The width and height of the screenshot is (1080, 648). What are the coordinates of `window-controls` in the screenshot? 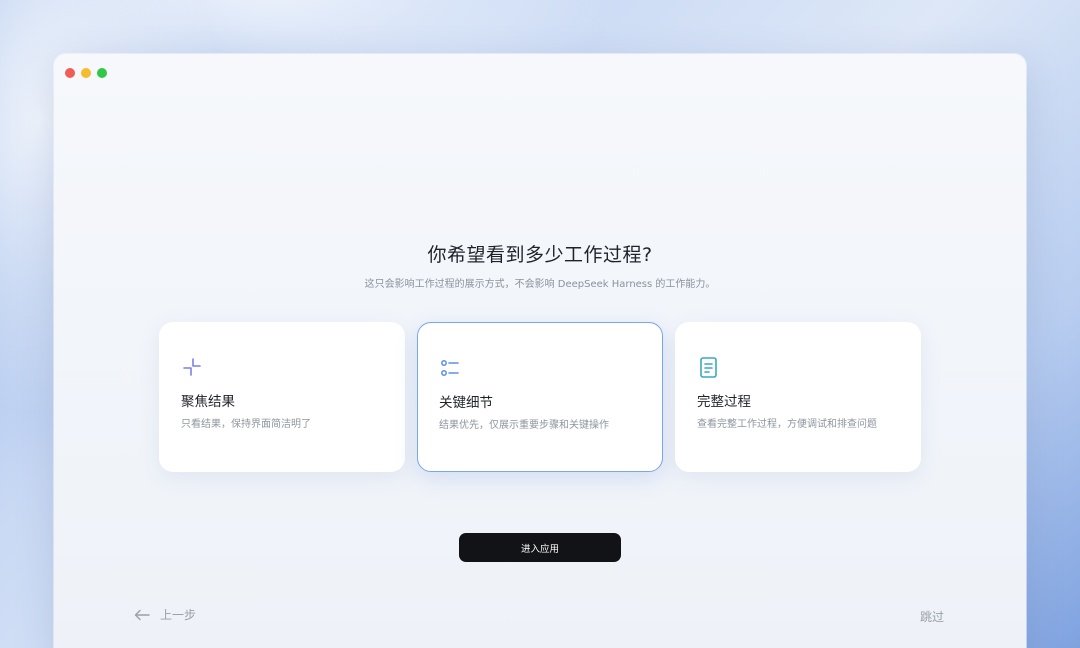 It's located at (86, 73).